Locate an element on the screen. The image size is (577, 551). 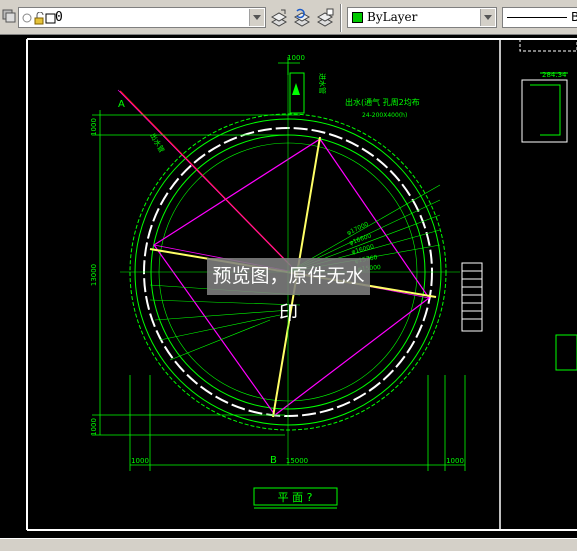
color-dropdown-arrow is located at coordinates (487, 17).